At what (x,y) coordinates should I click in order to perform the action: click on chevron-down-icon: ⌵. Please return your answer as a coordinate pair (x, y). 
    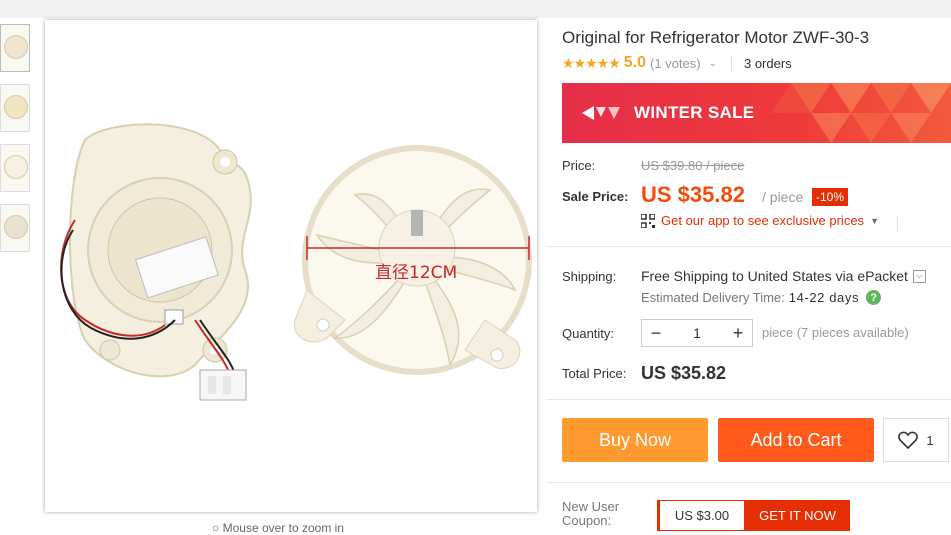
    Looking at the image, I should click on (919, 276).